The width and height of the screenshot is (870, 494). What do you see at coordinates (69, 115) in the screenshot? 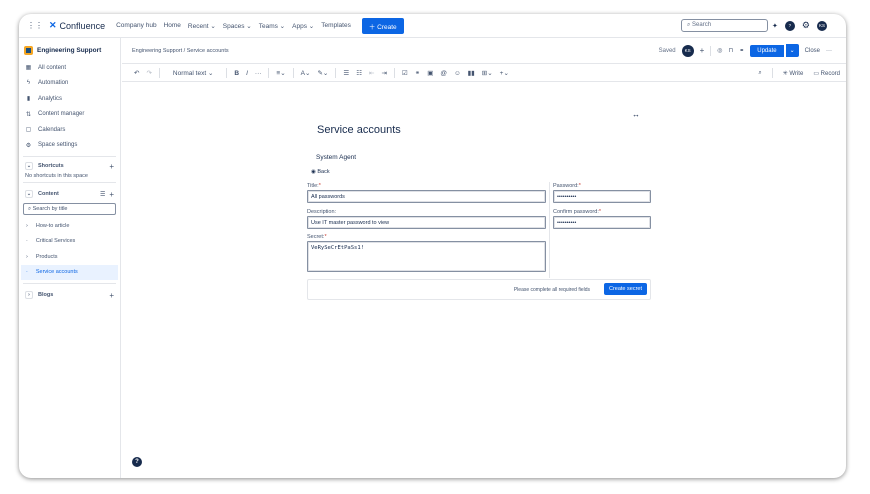
I see `sidebar-item-content-manager: ⇅ Content manager` at bounding box center [69, 115].